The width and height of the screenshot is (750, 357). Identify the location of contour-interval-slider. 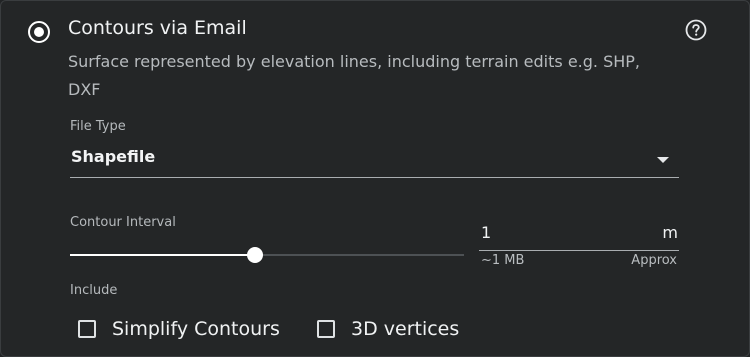
(267, 255).